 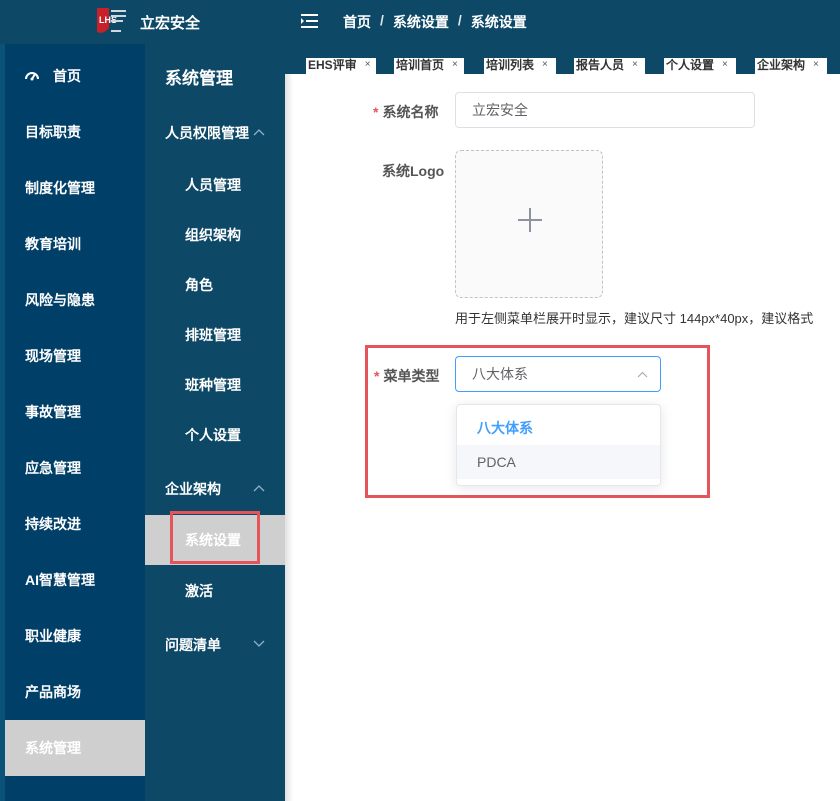 I want to click on tab-training-list: 培训列表 ×, so click(x=520, y=66).